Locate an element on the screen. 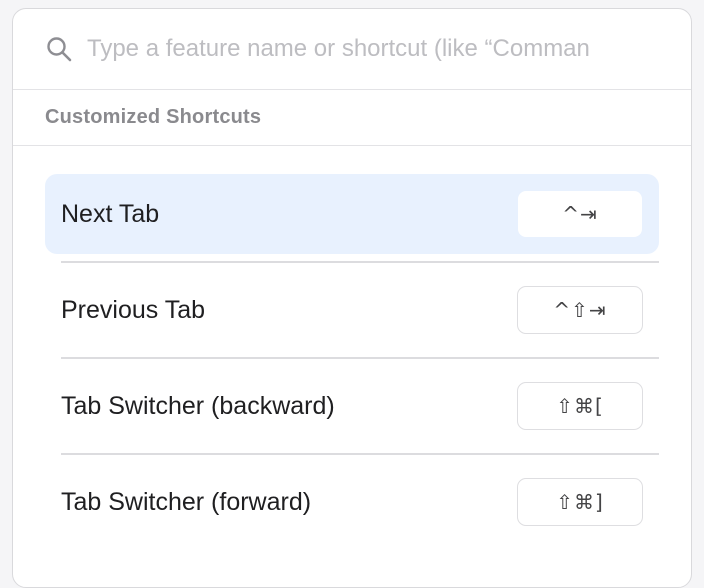 Image resolution: width=704 pixels, height=588 pixels. search-input is located at coordinates (377, 49).